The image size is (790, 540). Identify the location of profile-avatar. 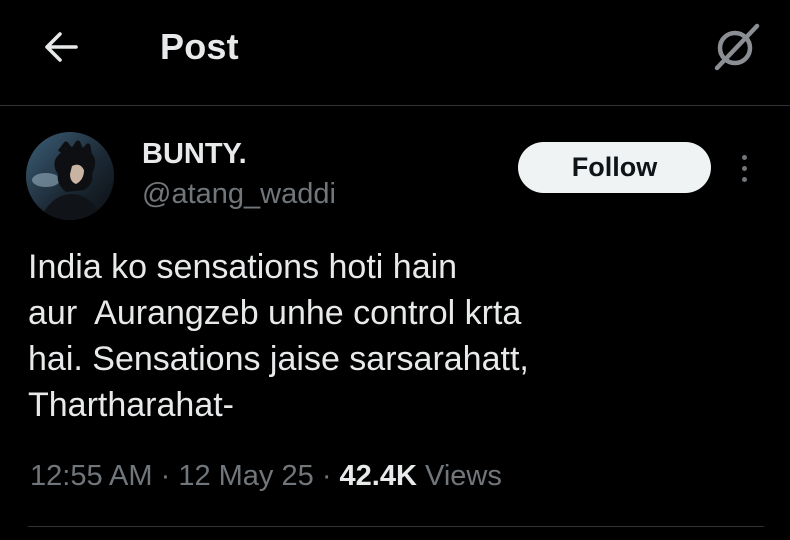
(70, 176).